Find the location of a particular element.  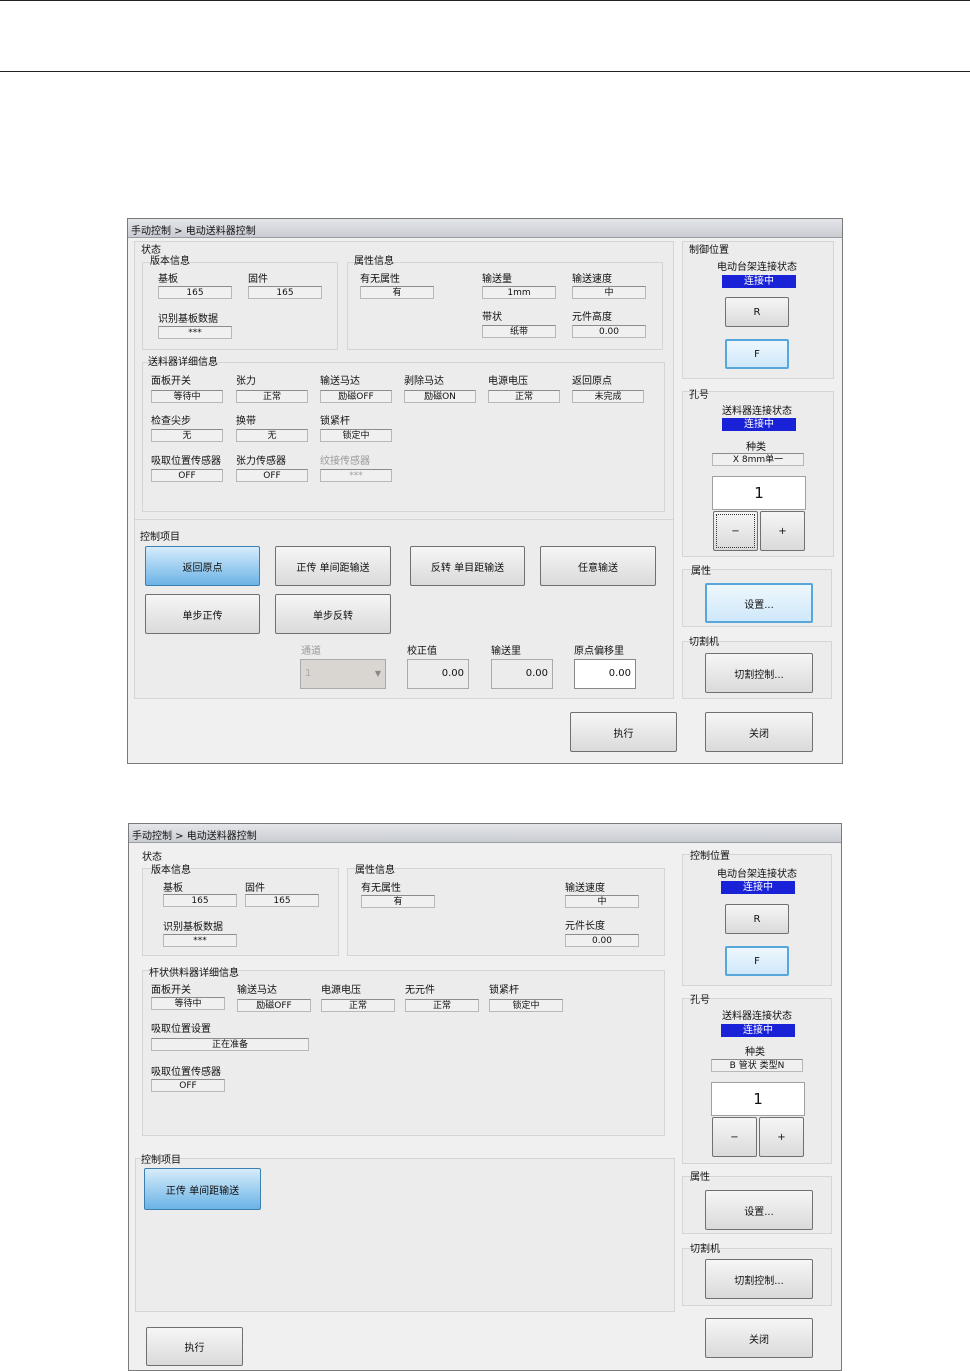

feed-amount-input-label: 输送里 is located at coordinates (506, 651).